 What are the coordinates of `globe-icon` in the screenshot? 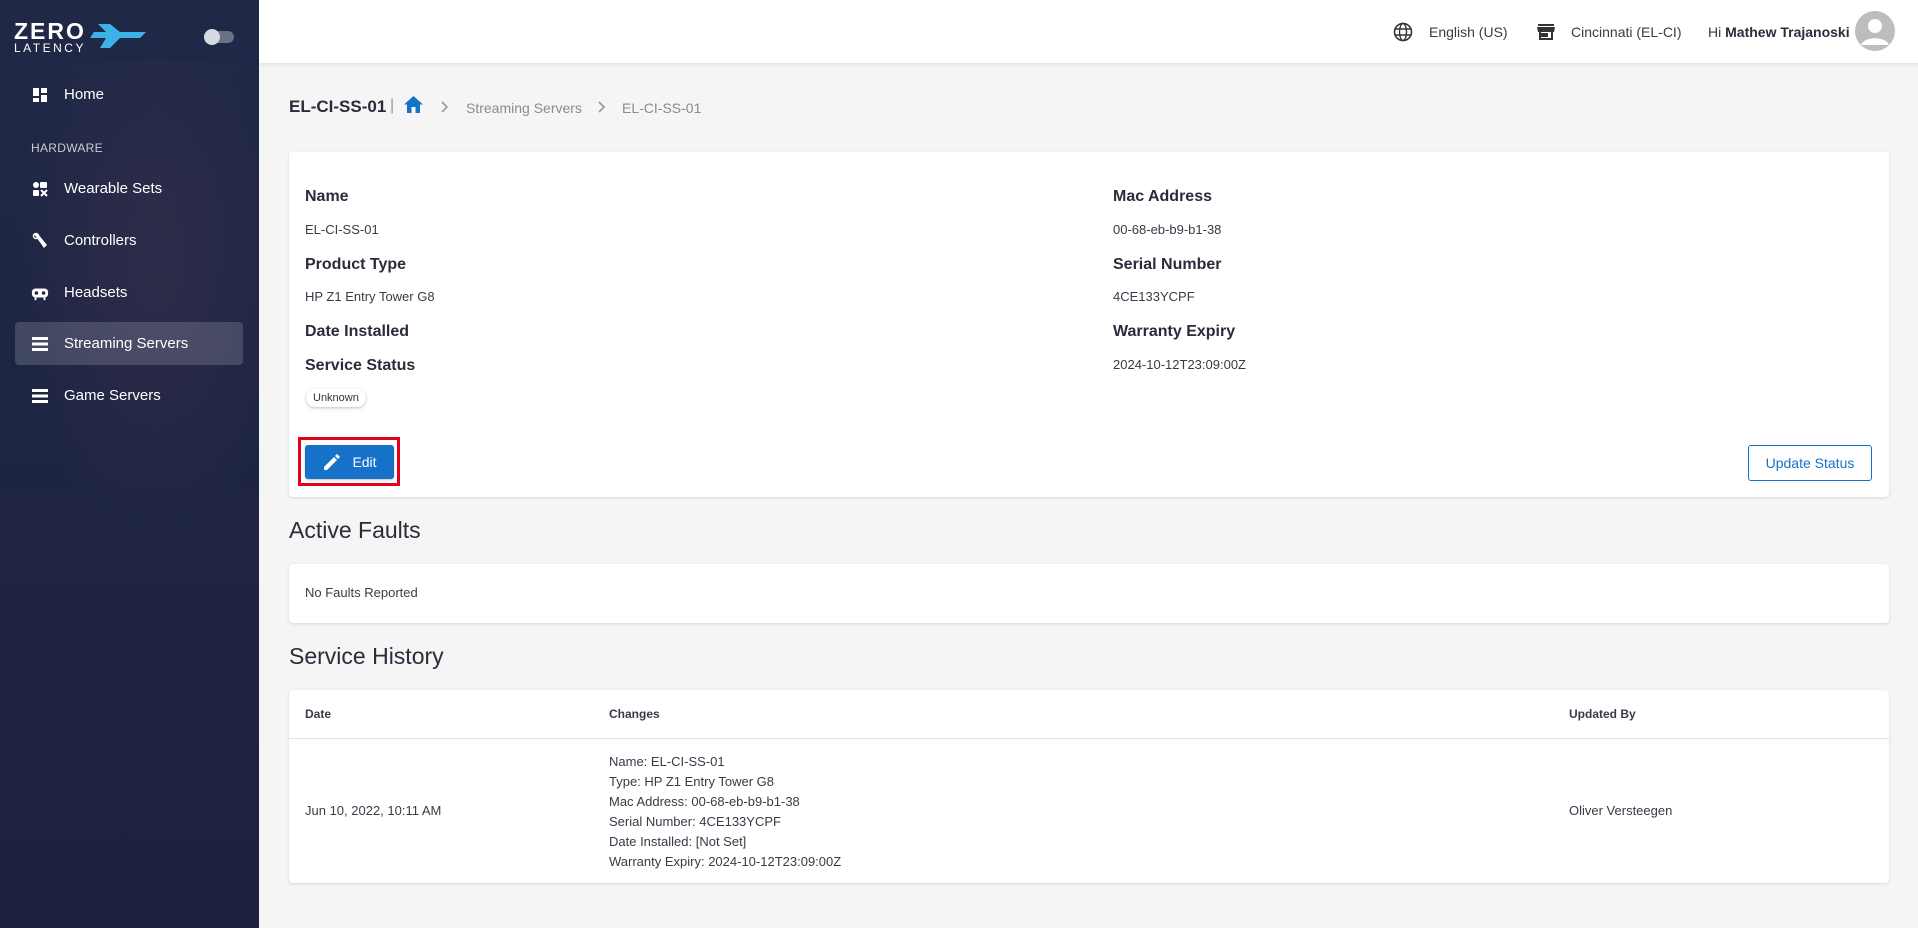 It's located at (1403, 31).